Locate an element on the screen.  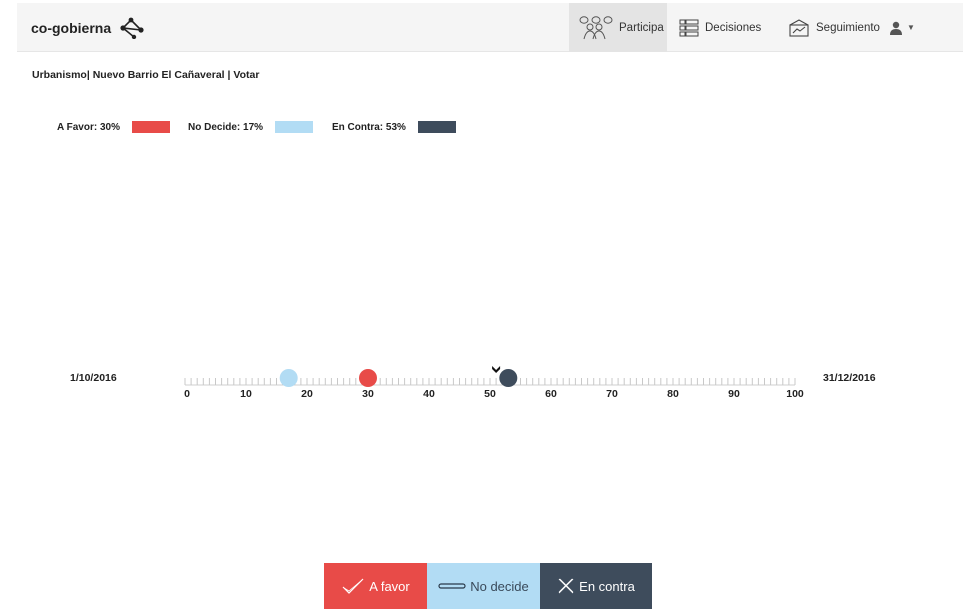
nav-decisiones: Decisiones is located at coordinates (720, 27).